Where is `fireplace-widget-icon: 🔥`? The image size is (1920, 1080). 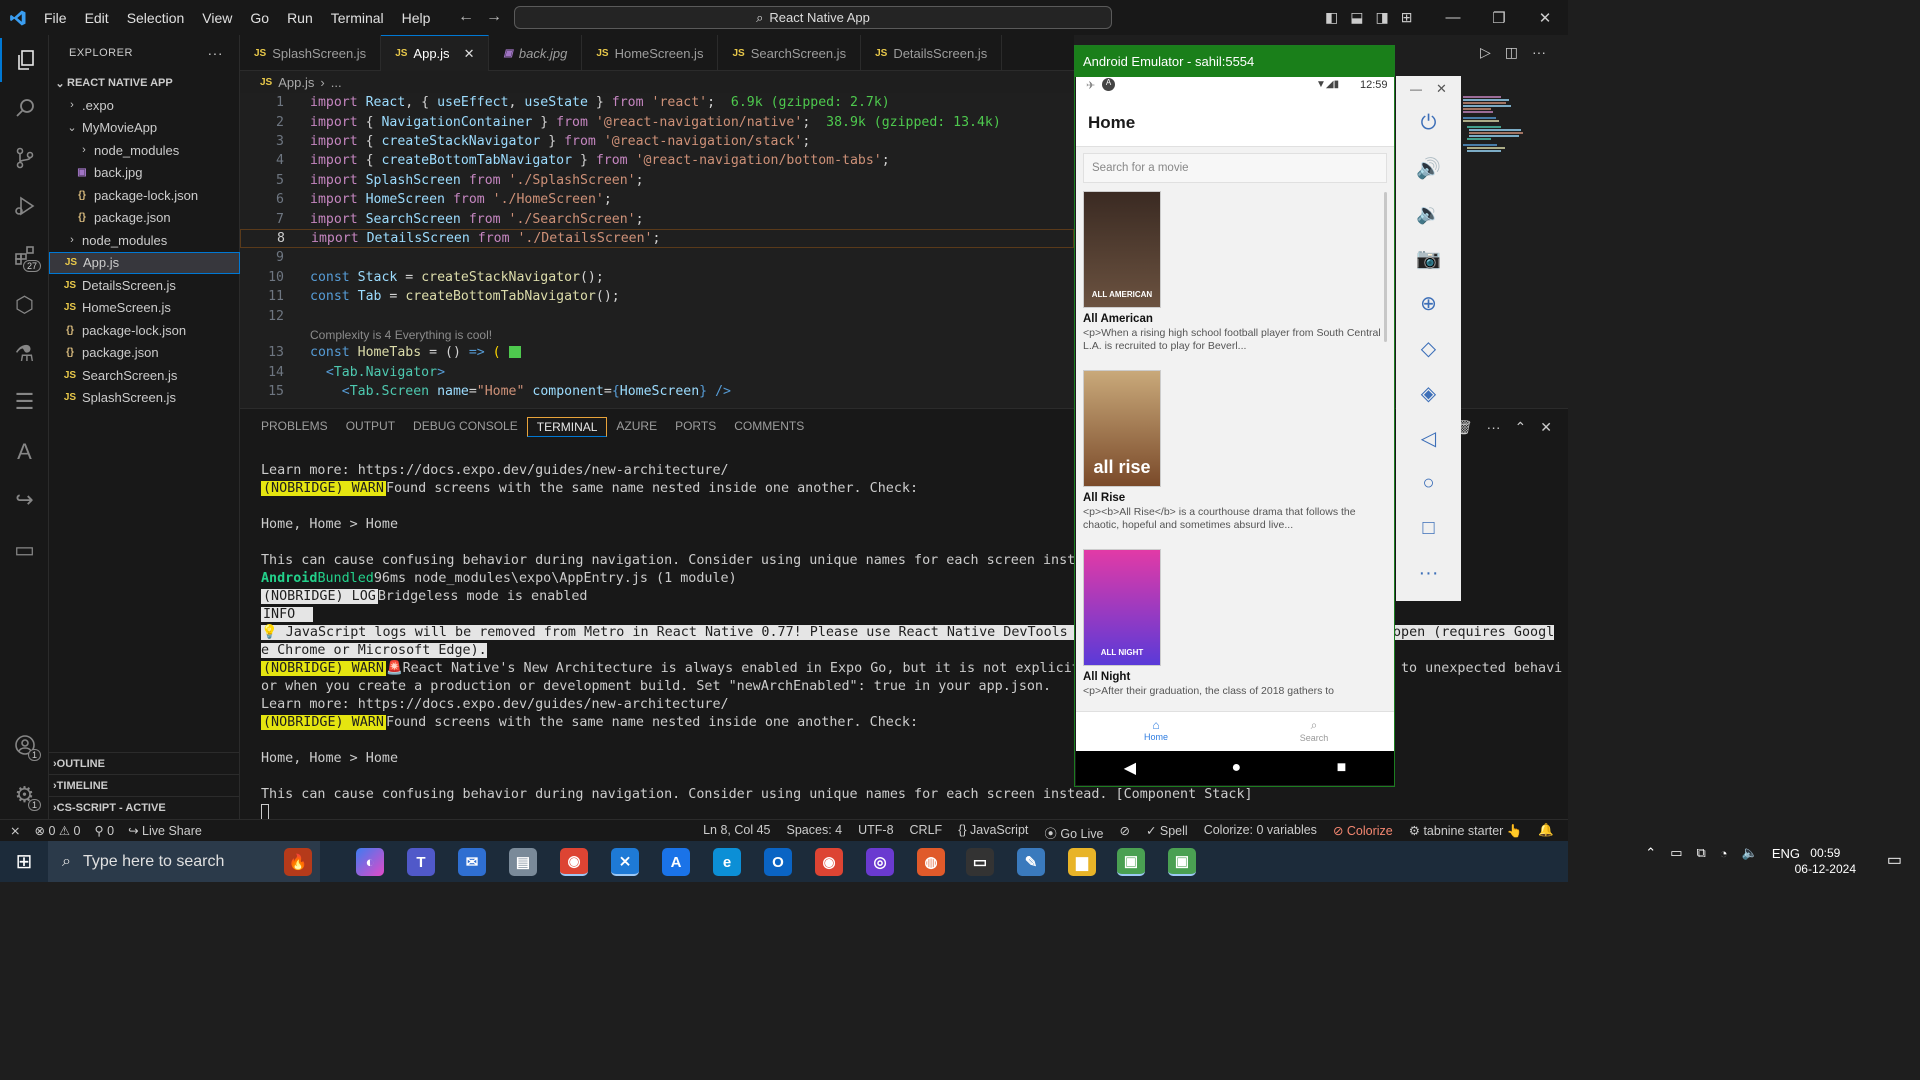
fireplace-widget-icon: 🔥 is located at coordinates (298, 862).